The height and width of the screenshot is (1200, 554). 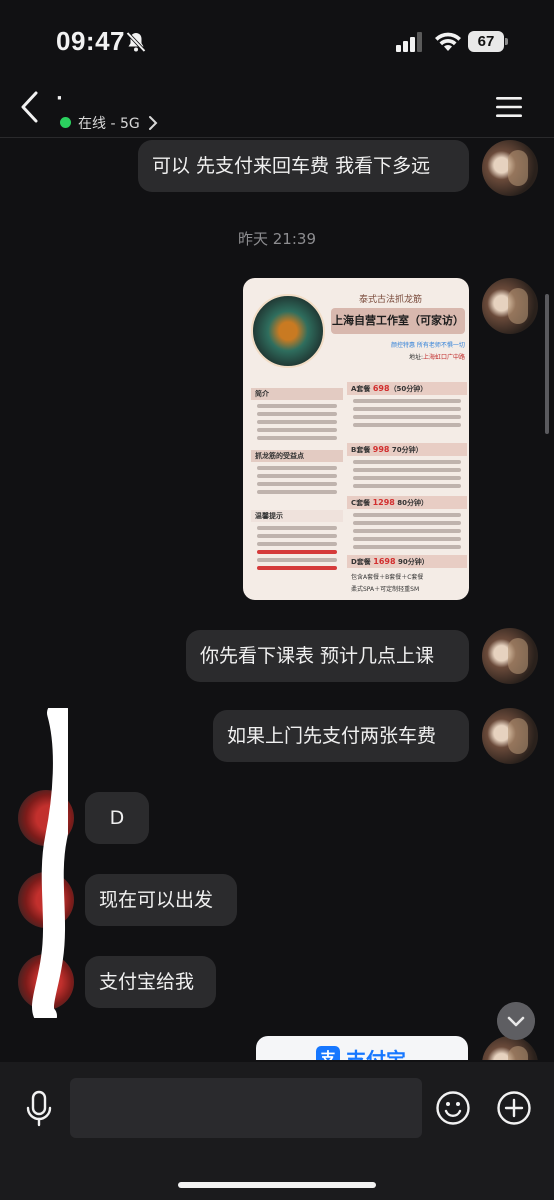 I want to click on online-status-dot, so click(x=65, y=122).